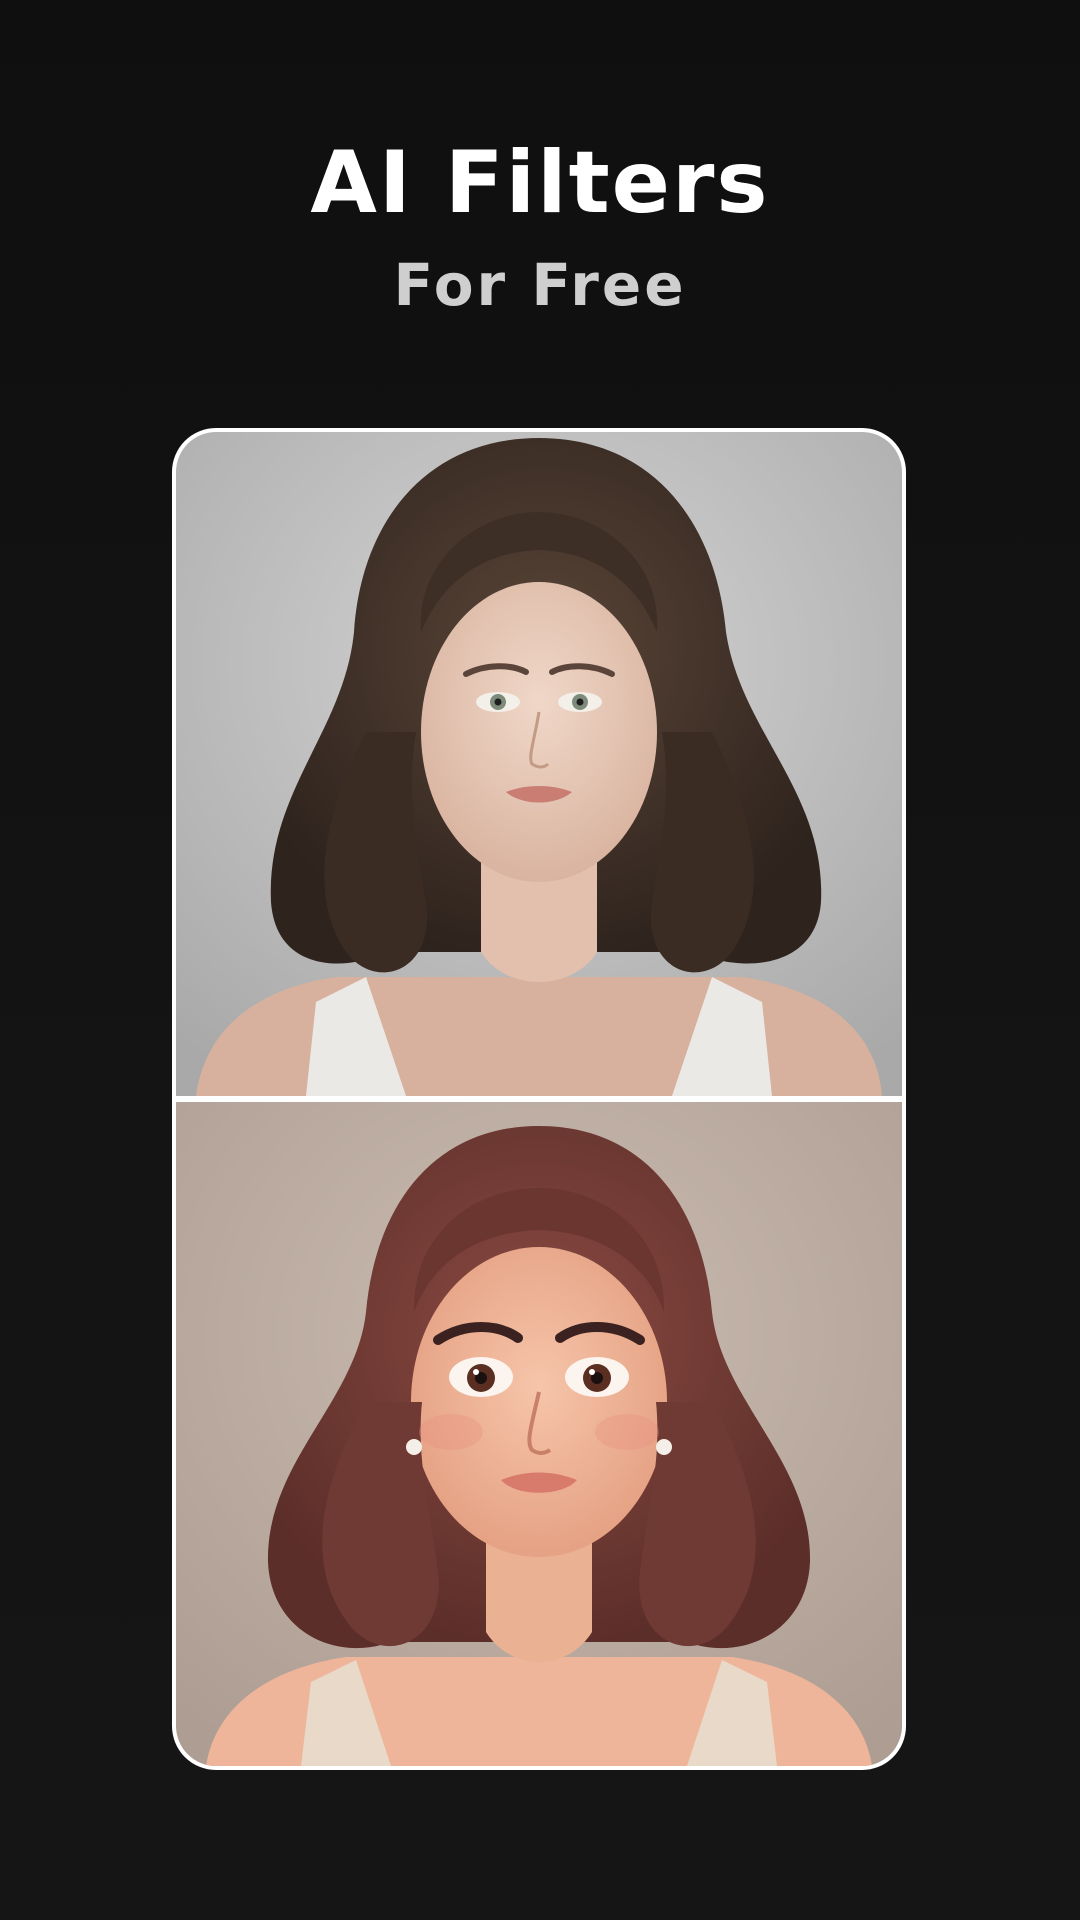 This screenshot has height=1920, width=1080. What do you see at coordinates (540, 285) in the screenshot?
I see `page-subtitle: For Free` at bounding box center [540, 285].